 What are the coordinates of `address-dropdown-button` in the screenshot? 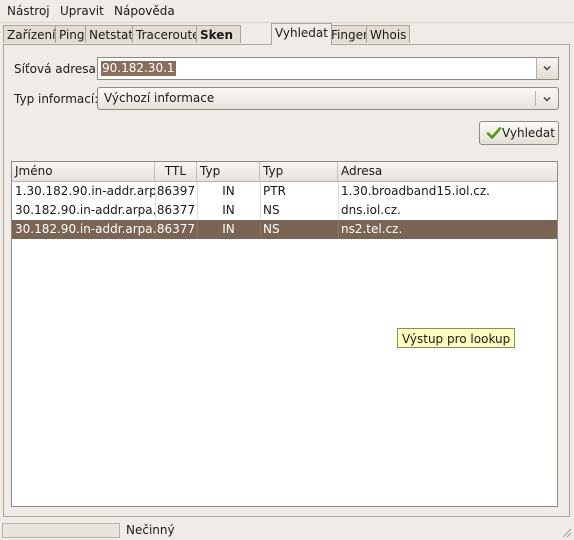 It's located at (547, 68).